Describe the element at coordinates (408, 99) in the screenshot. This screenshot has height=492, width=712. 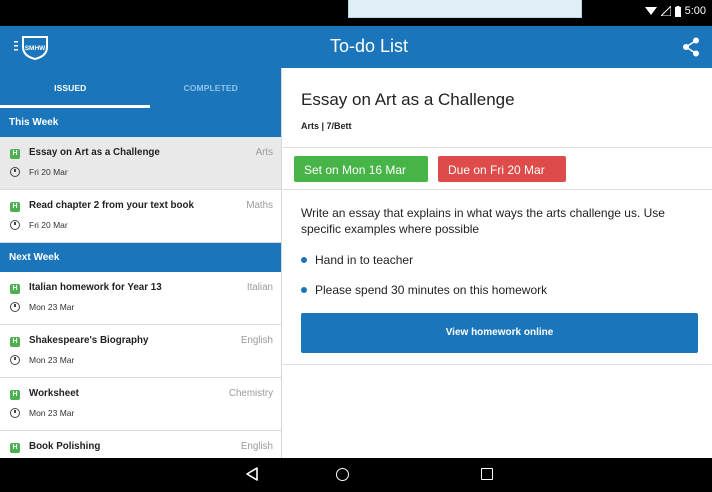
I see `detail-title: Essay on Art as a Challenge` at that location.